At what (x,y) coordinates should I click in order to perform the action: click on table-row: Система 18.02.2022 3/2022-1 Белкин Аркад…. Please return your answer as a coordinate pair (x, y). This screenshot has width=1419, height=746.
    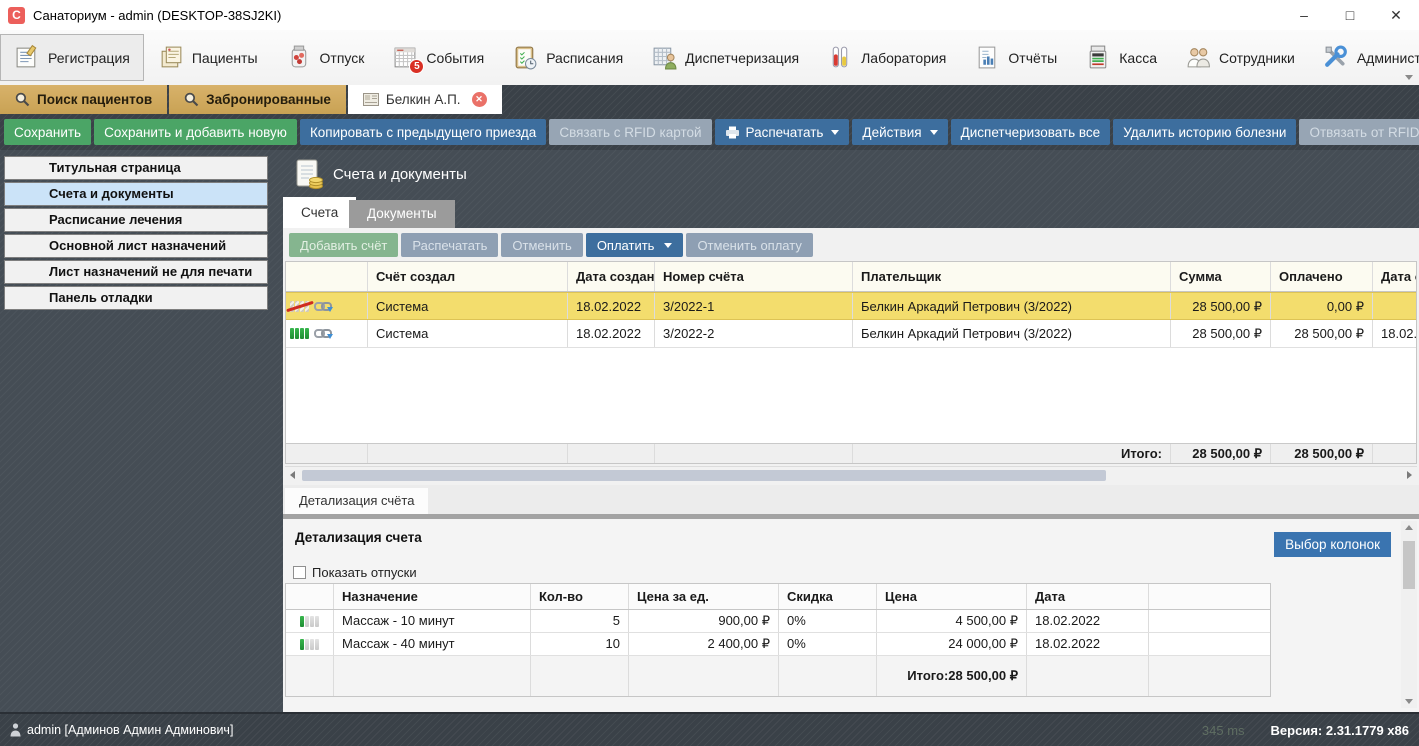
    Looking at the image, I should click on (851, 306).